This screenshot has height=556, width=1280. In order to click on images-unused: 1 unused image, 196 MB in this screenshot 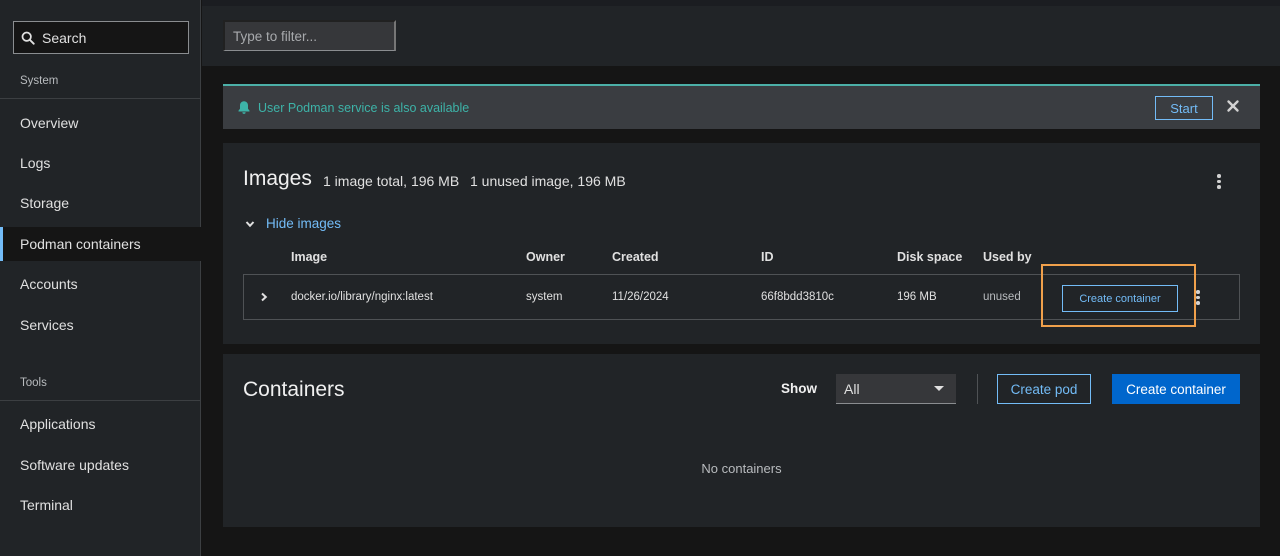, I will do `click(548, 181)`.